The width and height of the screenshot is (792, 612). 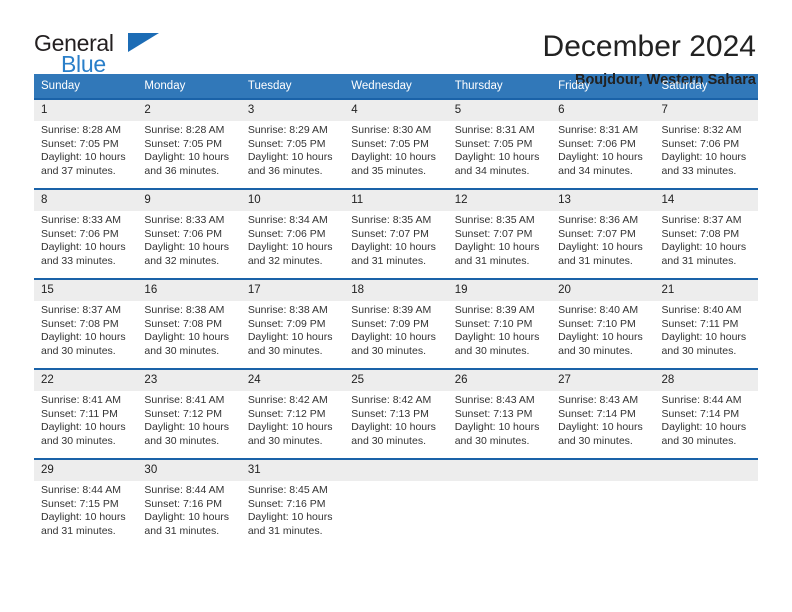 What do you see at coordinates (188, 380) in the screenshot?
I see `day-number: 23` at bounding box center [188, 380].